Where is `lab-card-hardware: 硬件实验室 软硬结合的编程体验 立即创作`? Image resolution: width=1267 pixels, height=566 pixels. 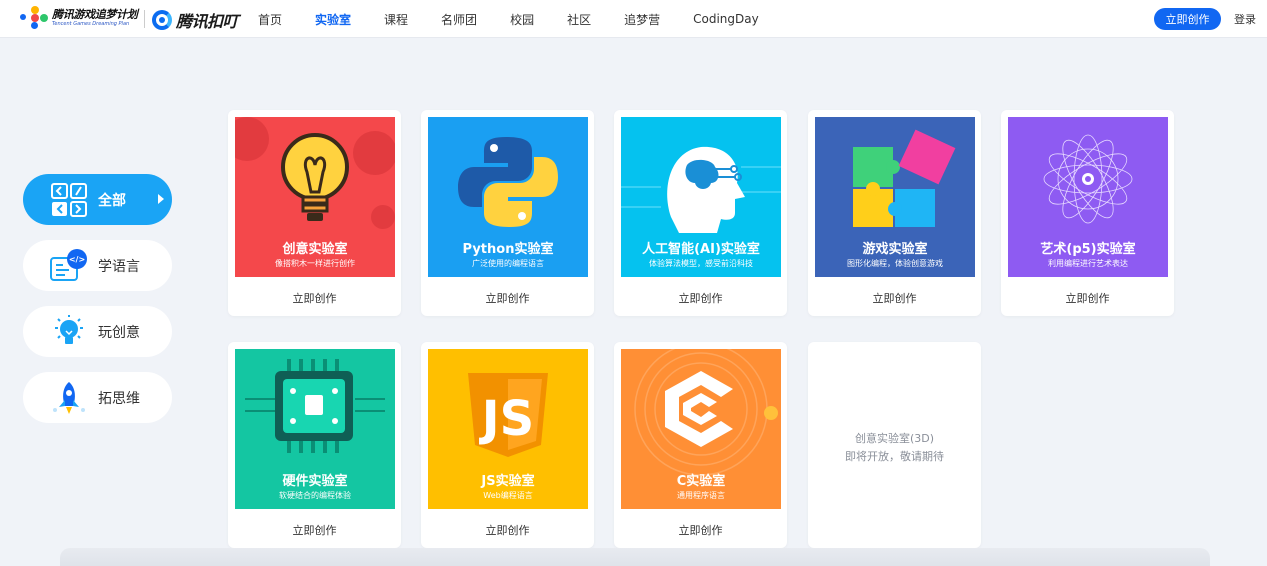
lab-card-hardware: 硬件实验室 软硬结合的编程体验 立即创作 is located at coordinates (314, 445).